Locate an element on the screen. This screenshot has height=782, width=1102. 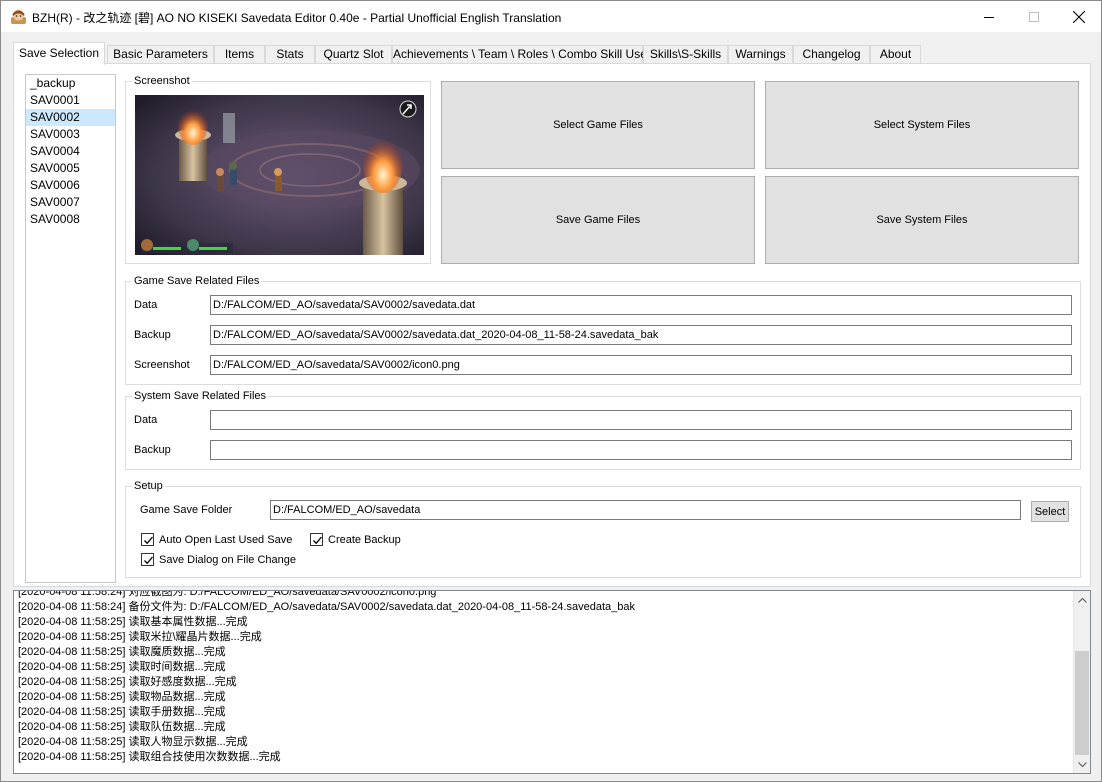
auto-open-checkbox: Auto Open Last Used Save is located at coordinates (216, 539).